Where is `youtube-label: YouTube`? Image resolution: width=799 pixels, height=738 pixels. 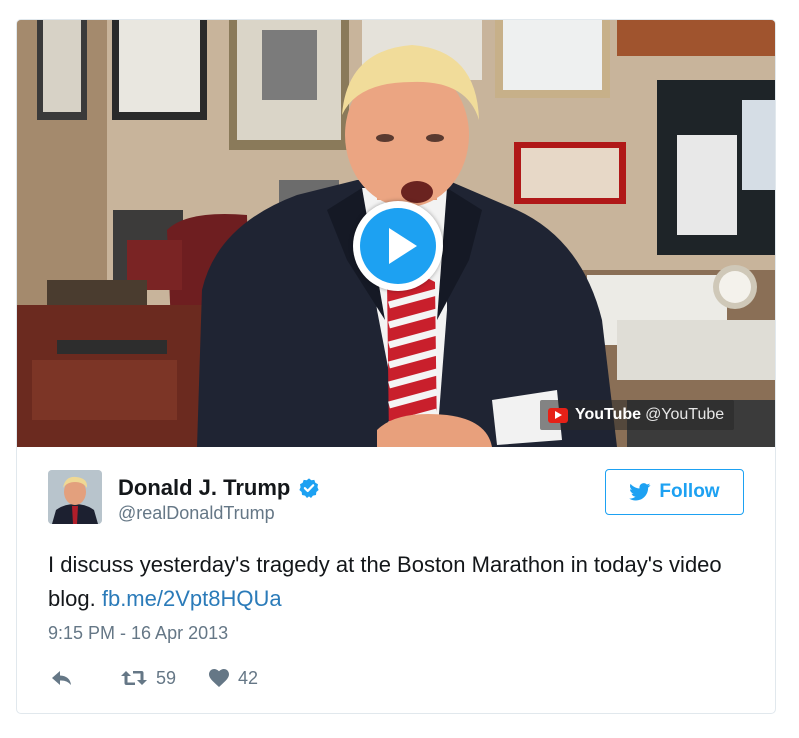 youtube-label: YouTube is located at coordinates (608, 414).